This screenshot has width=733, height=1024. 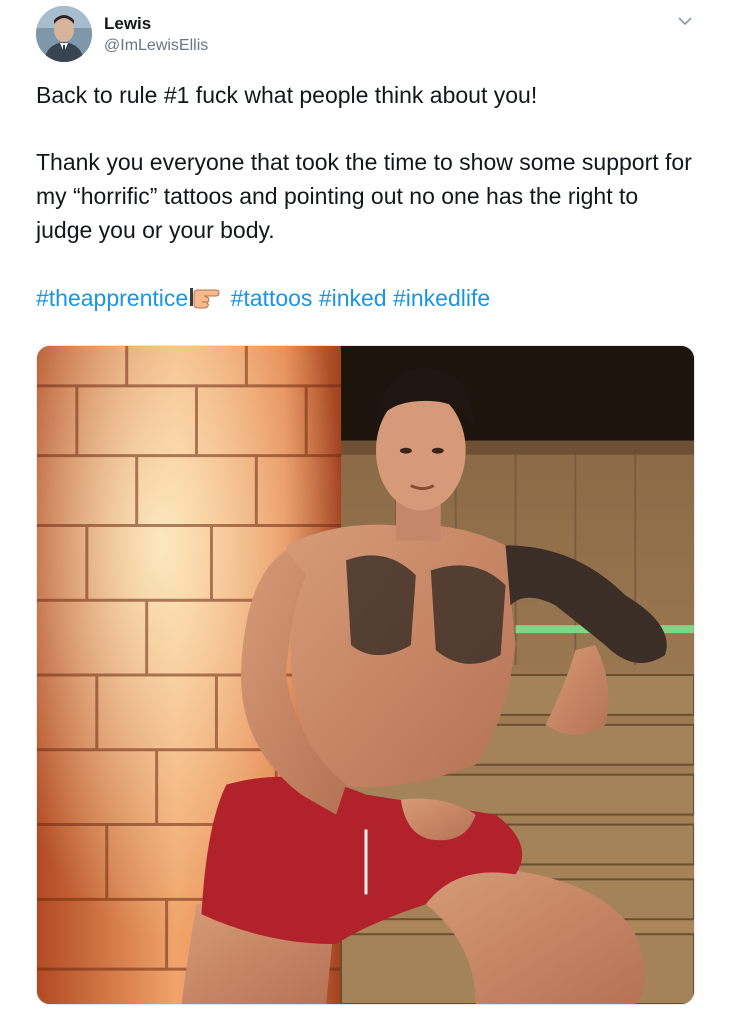 What do you see at coordinates (272, 298) in the screenshot?
I see `hashtag-link: #tattoos` at bounding box center [272, 298].